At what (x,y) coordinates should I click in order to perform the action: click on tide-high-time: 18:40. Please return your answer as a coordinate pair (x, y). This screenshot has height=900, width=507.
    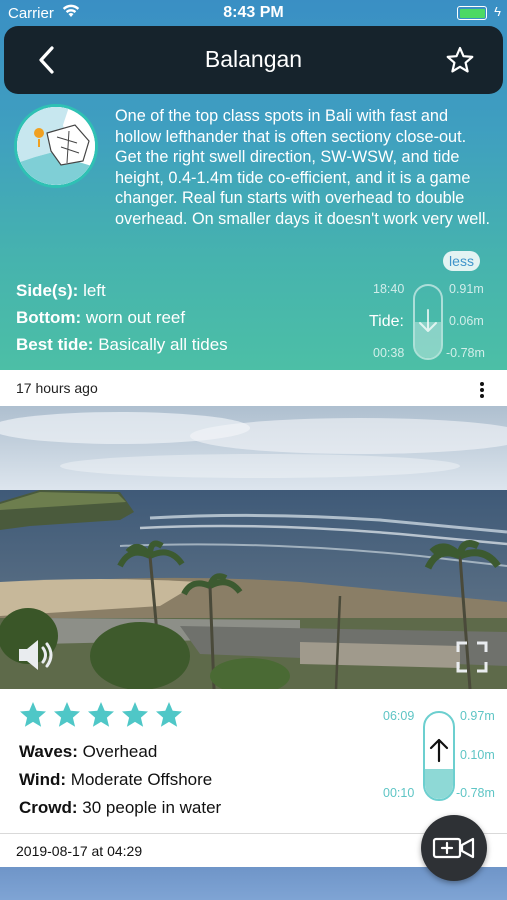
    Looking at the image, I should click on (389, 289).